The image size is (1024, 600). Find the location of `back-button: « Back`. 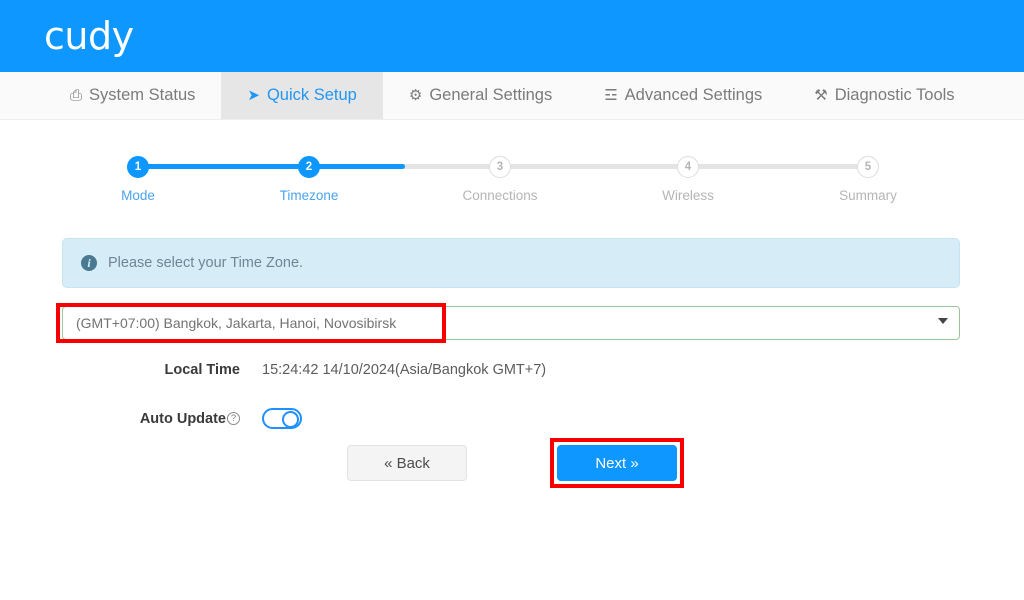

back-button: « Back is located at coordinates (407, 463).